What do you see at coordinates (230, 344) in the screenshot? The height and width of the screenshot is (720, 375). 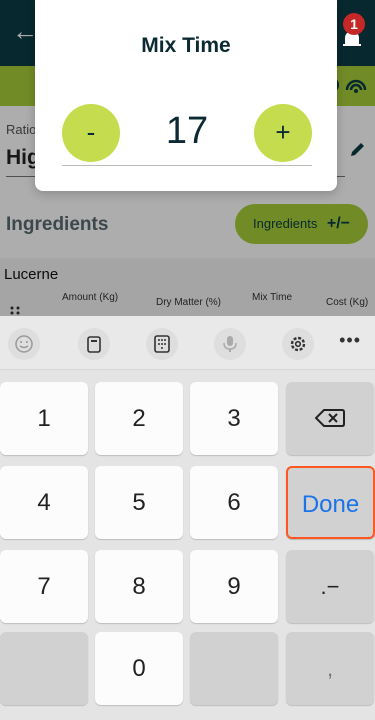 I see `microphone-icon` at bounding box center [230, 344].